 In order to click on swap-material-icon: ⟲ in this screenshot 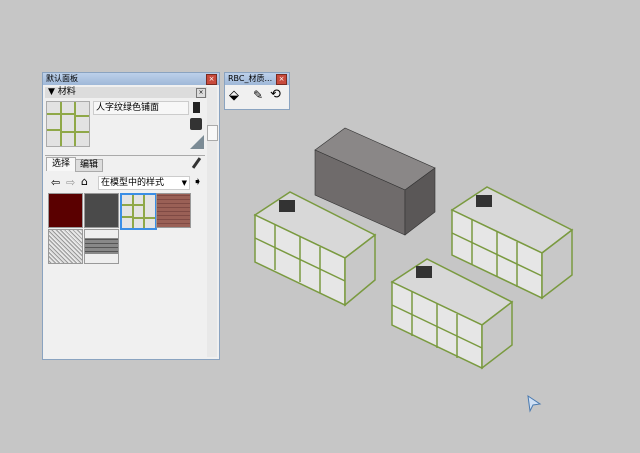, I will do `click(275, 94)`.